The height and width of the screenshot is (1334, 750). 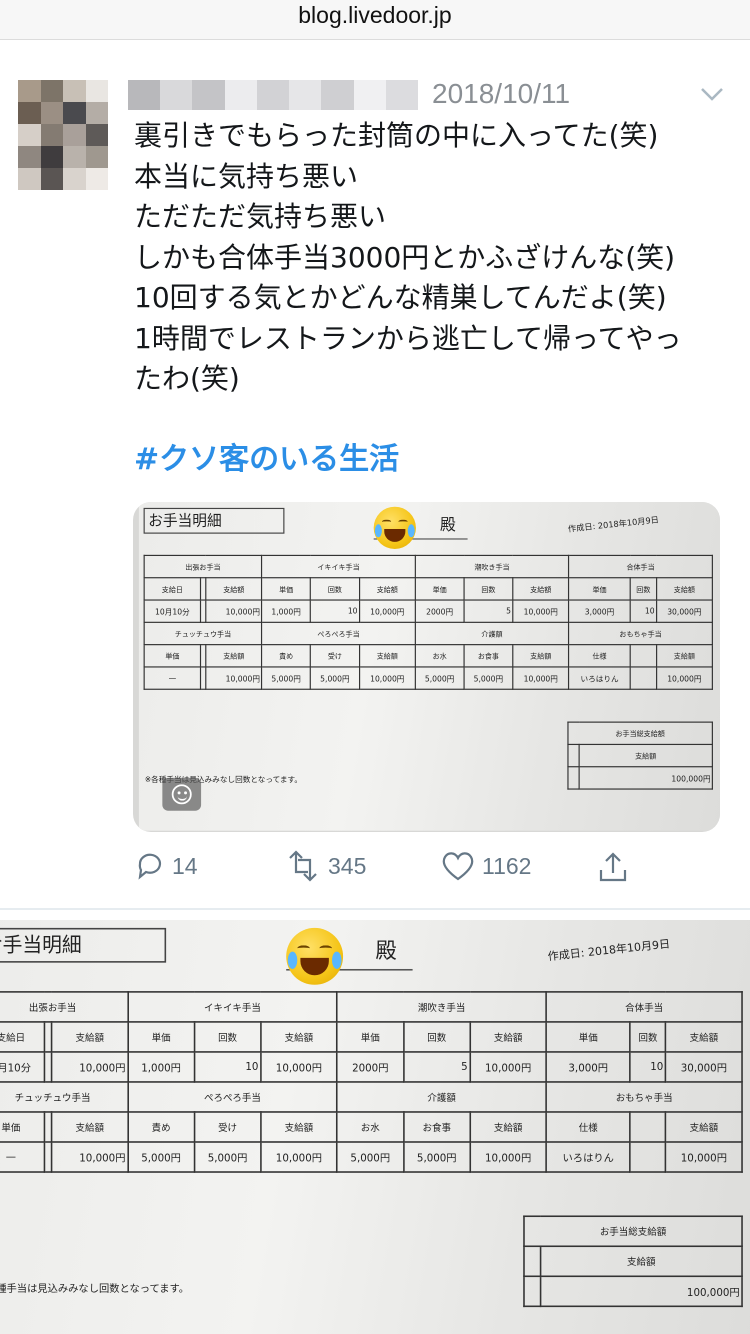 I want to click on tweet-date: 2018/10/11, so click(x=501, y=93).